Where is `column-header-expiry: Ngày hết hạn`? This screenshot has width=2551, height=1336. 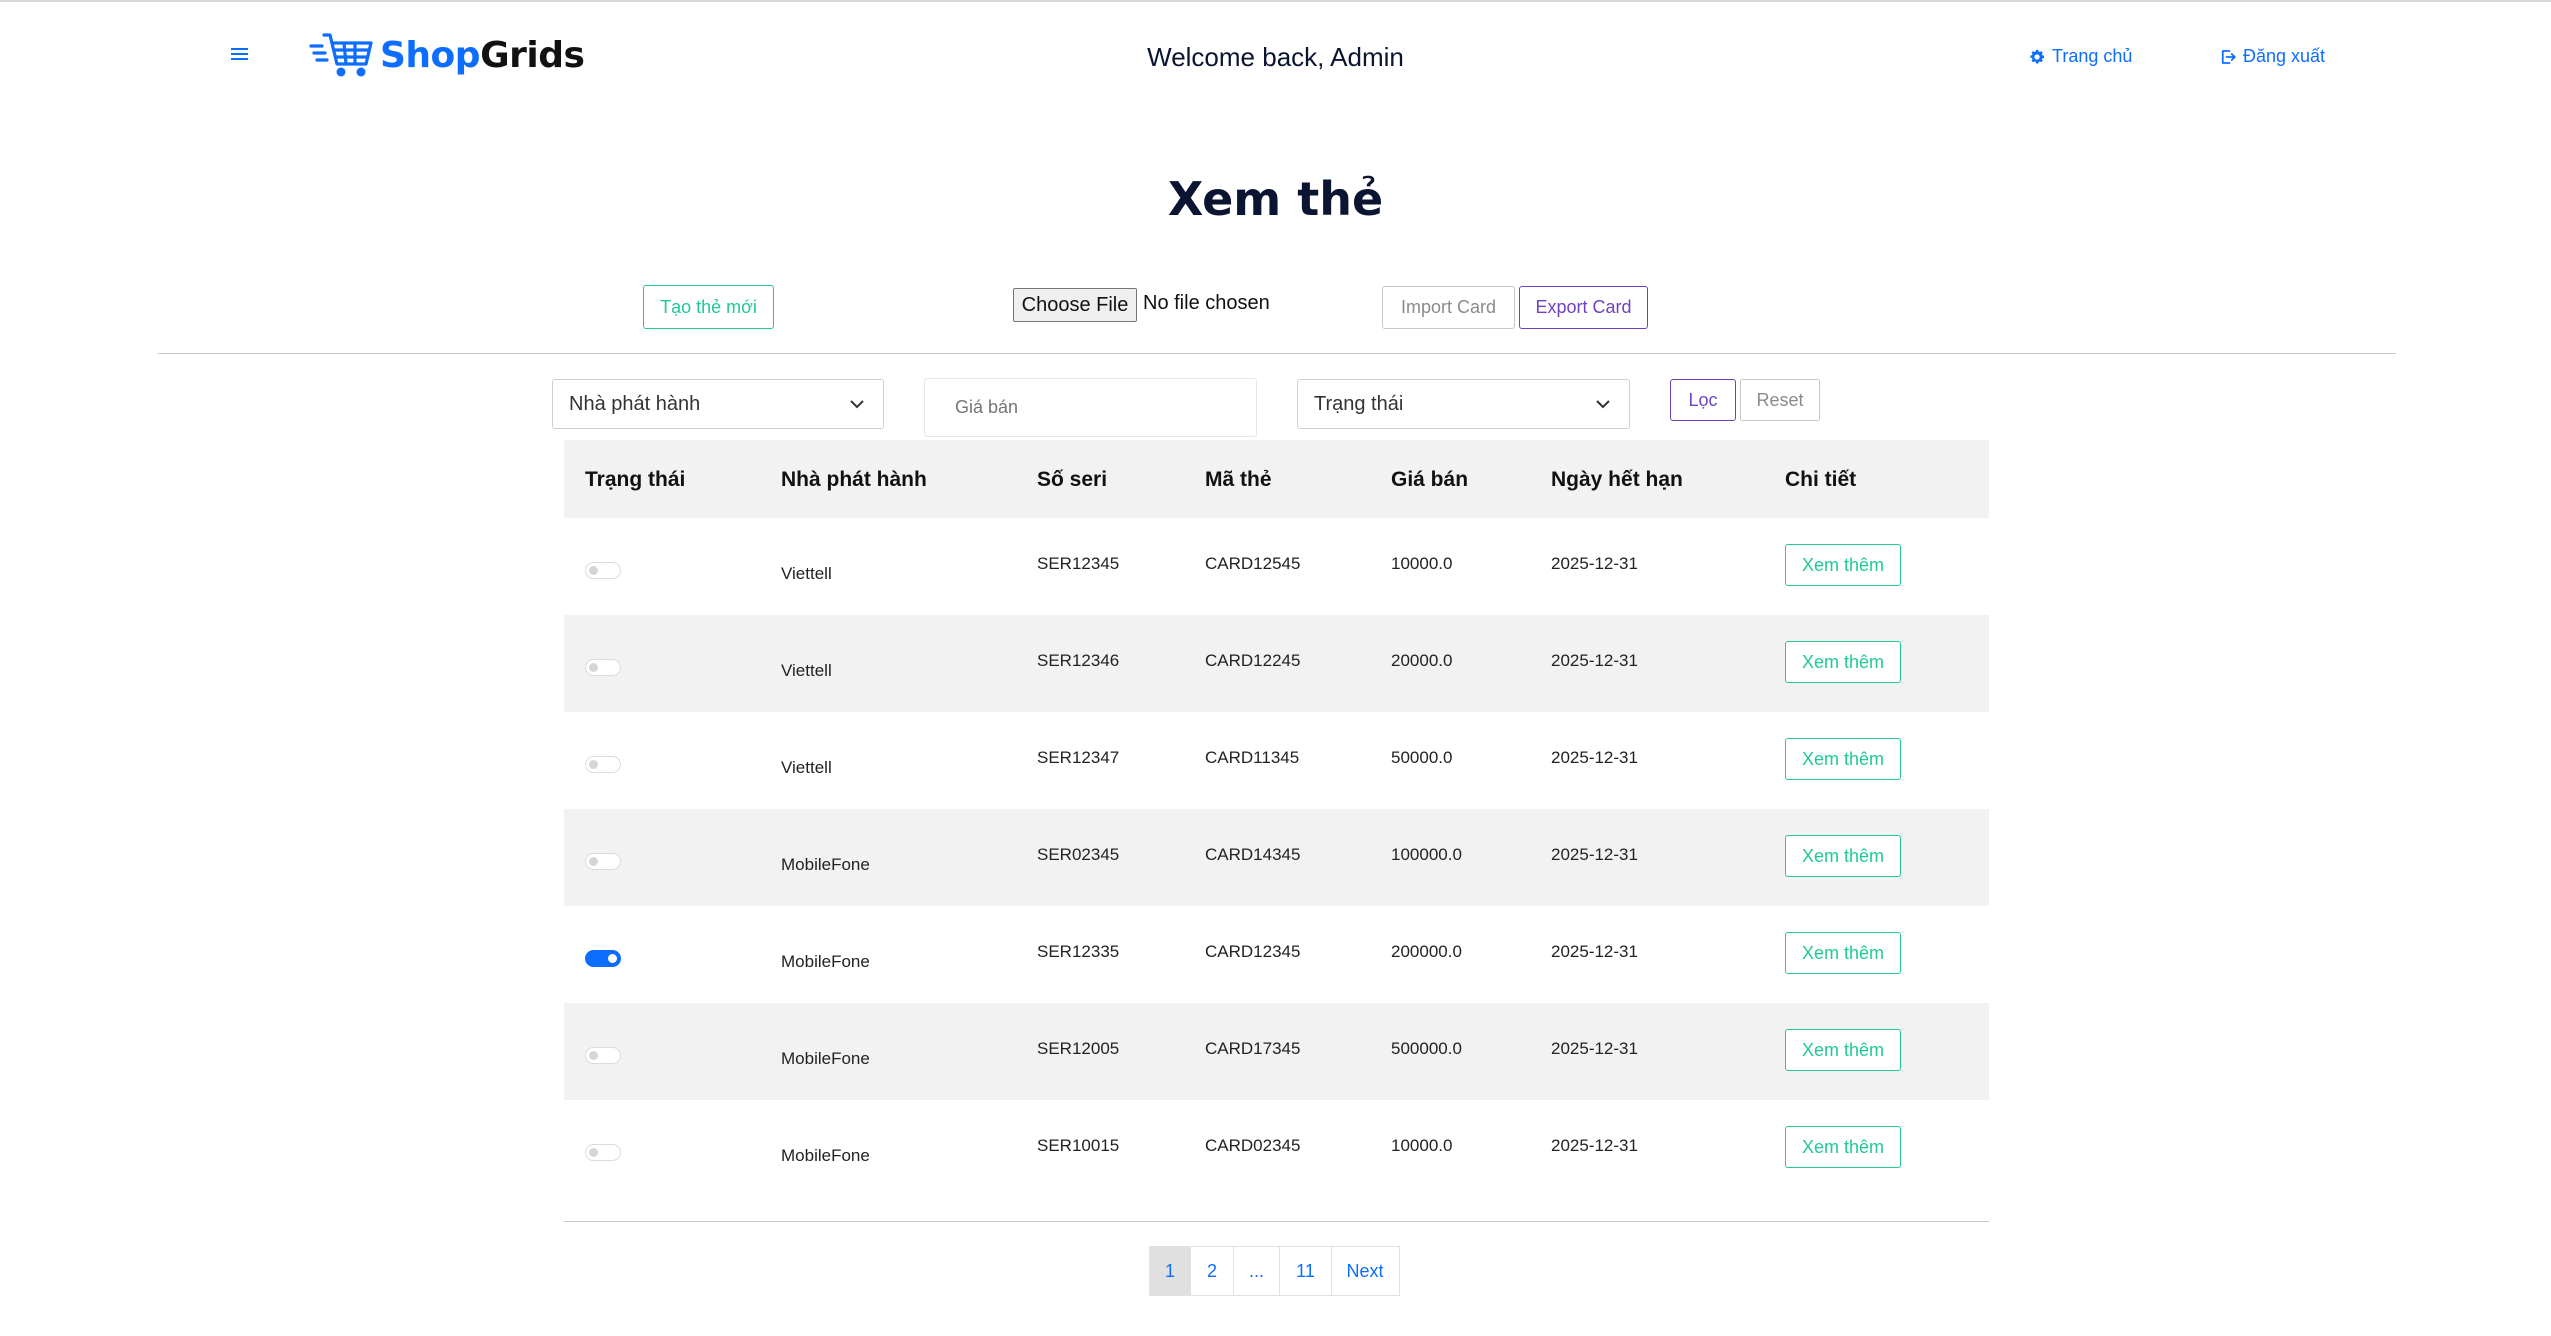 column-header-expiry: Ngày hết hạn is located at coordinates (1617, 479).